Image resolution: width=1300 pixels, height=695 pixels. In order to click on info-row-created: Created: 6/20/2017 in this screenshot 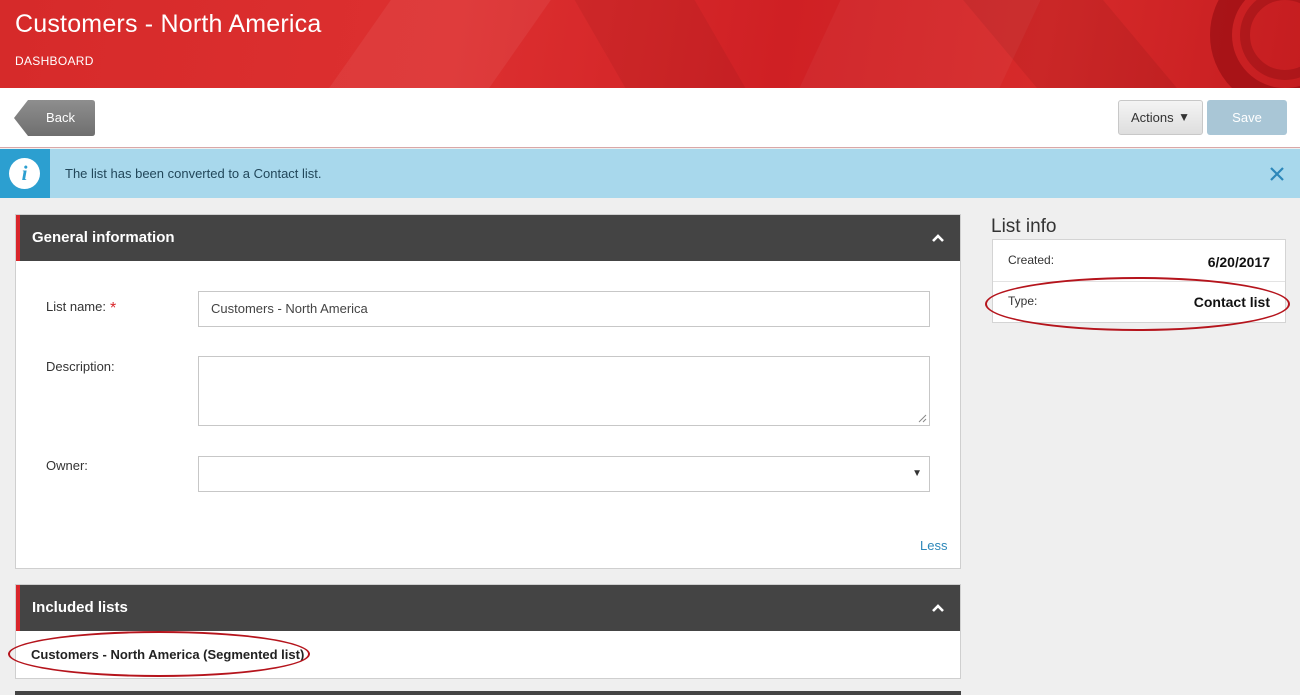, I will do `click(1139, 261)`.